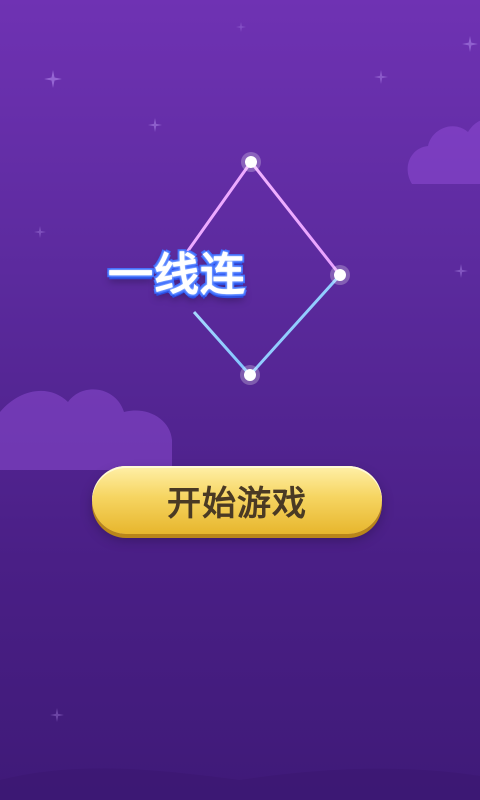  I want to click on start-game-label: 开始游戏, so click(237, 503).